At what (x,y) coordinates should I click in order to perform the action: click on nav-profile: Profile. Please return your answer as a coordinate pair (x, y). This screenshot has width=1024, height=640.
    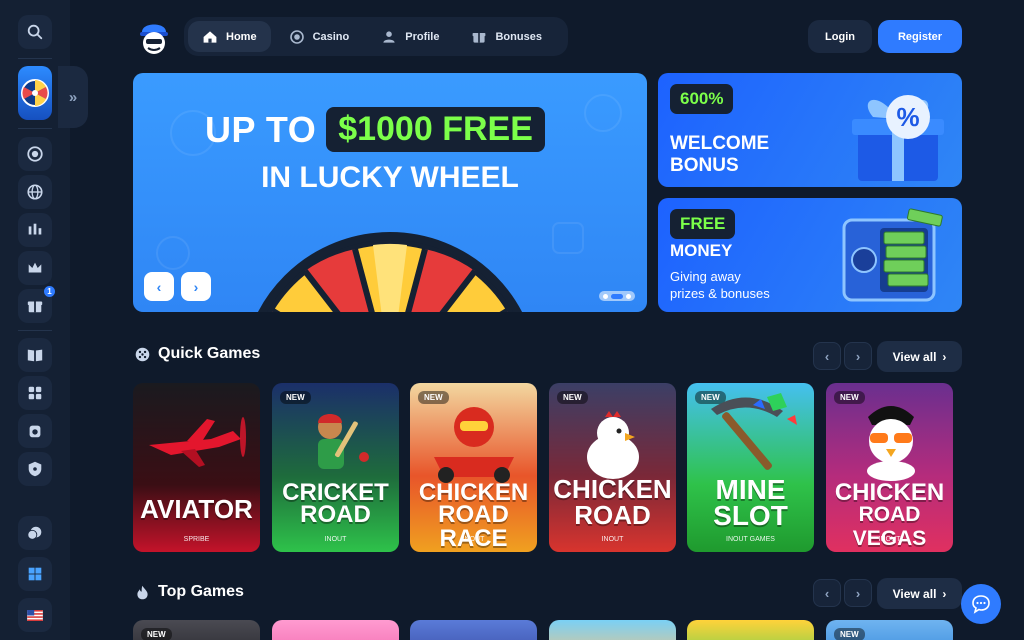
    Looking at the image, I should click on (410, 36).